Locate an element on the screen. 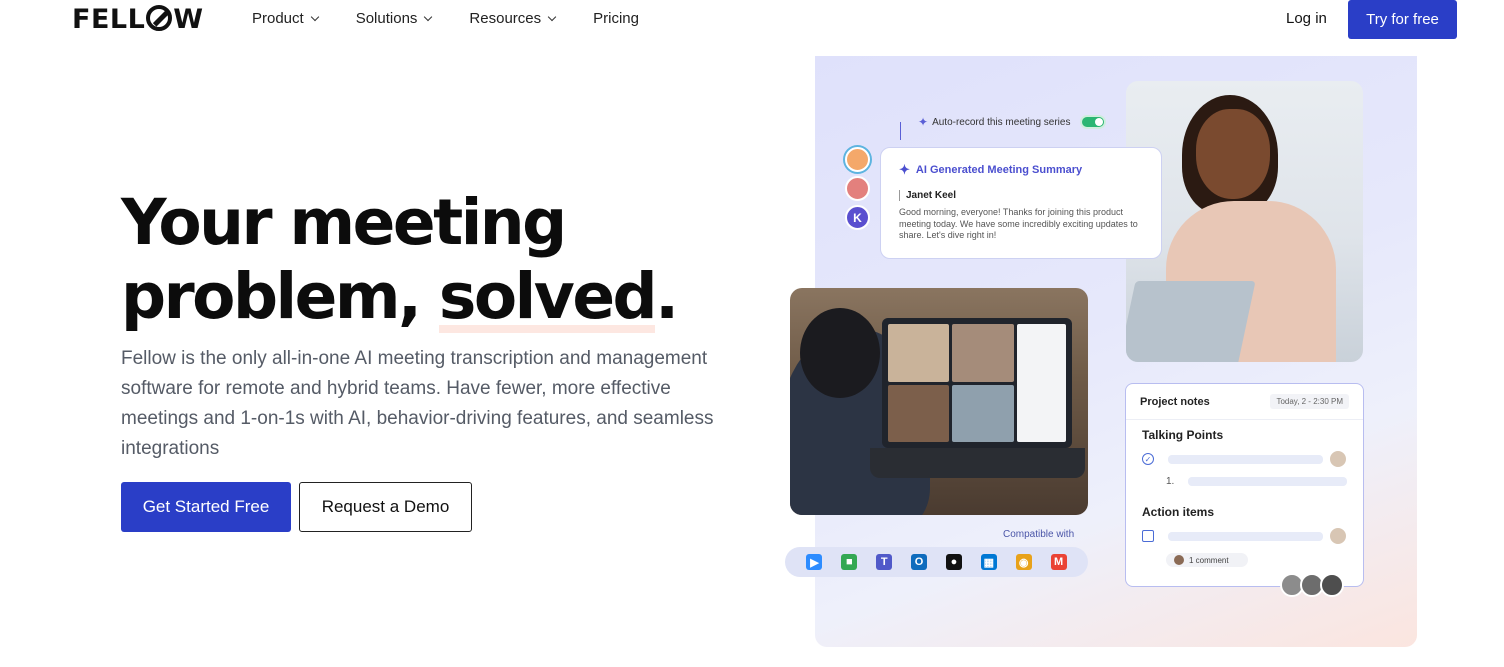  notes-sidebar-tile is located at coordinates (1041, 383).